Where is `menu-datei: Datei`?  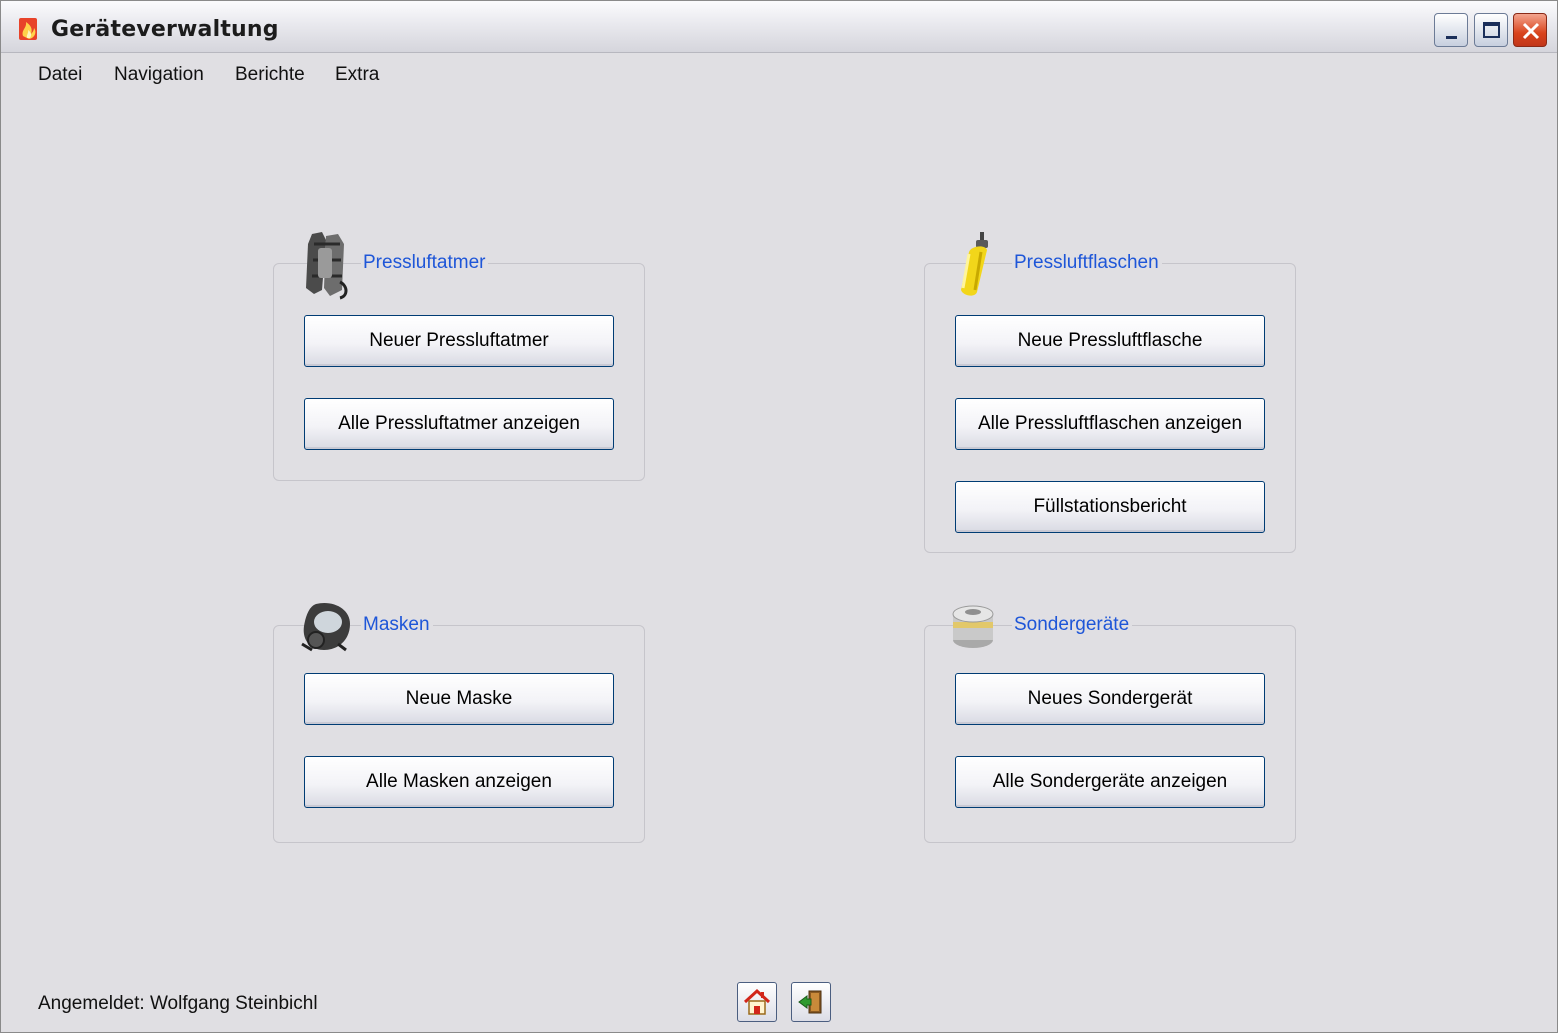
menu-datei: Datei is located at coordinates (60, 75).